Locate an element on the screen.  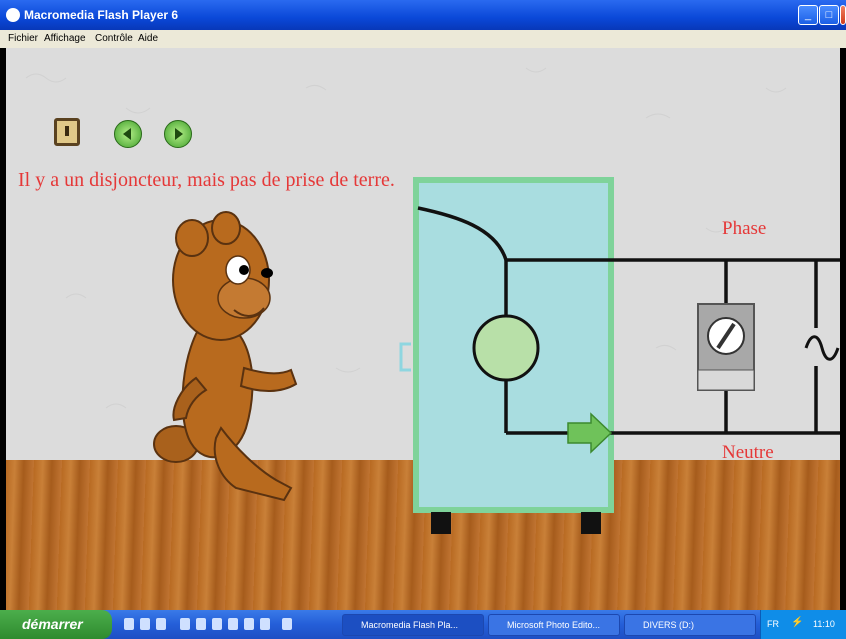
clock: 11:10 is located at coordinates (824, 624).